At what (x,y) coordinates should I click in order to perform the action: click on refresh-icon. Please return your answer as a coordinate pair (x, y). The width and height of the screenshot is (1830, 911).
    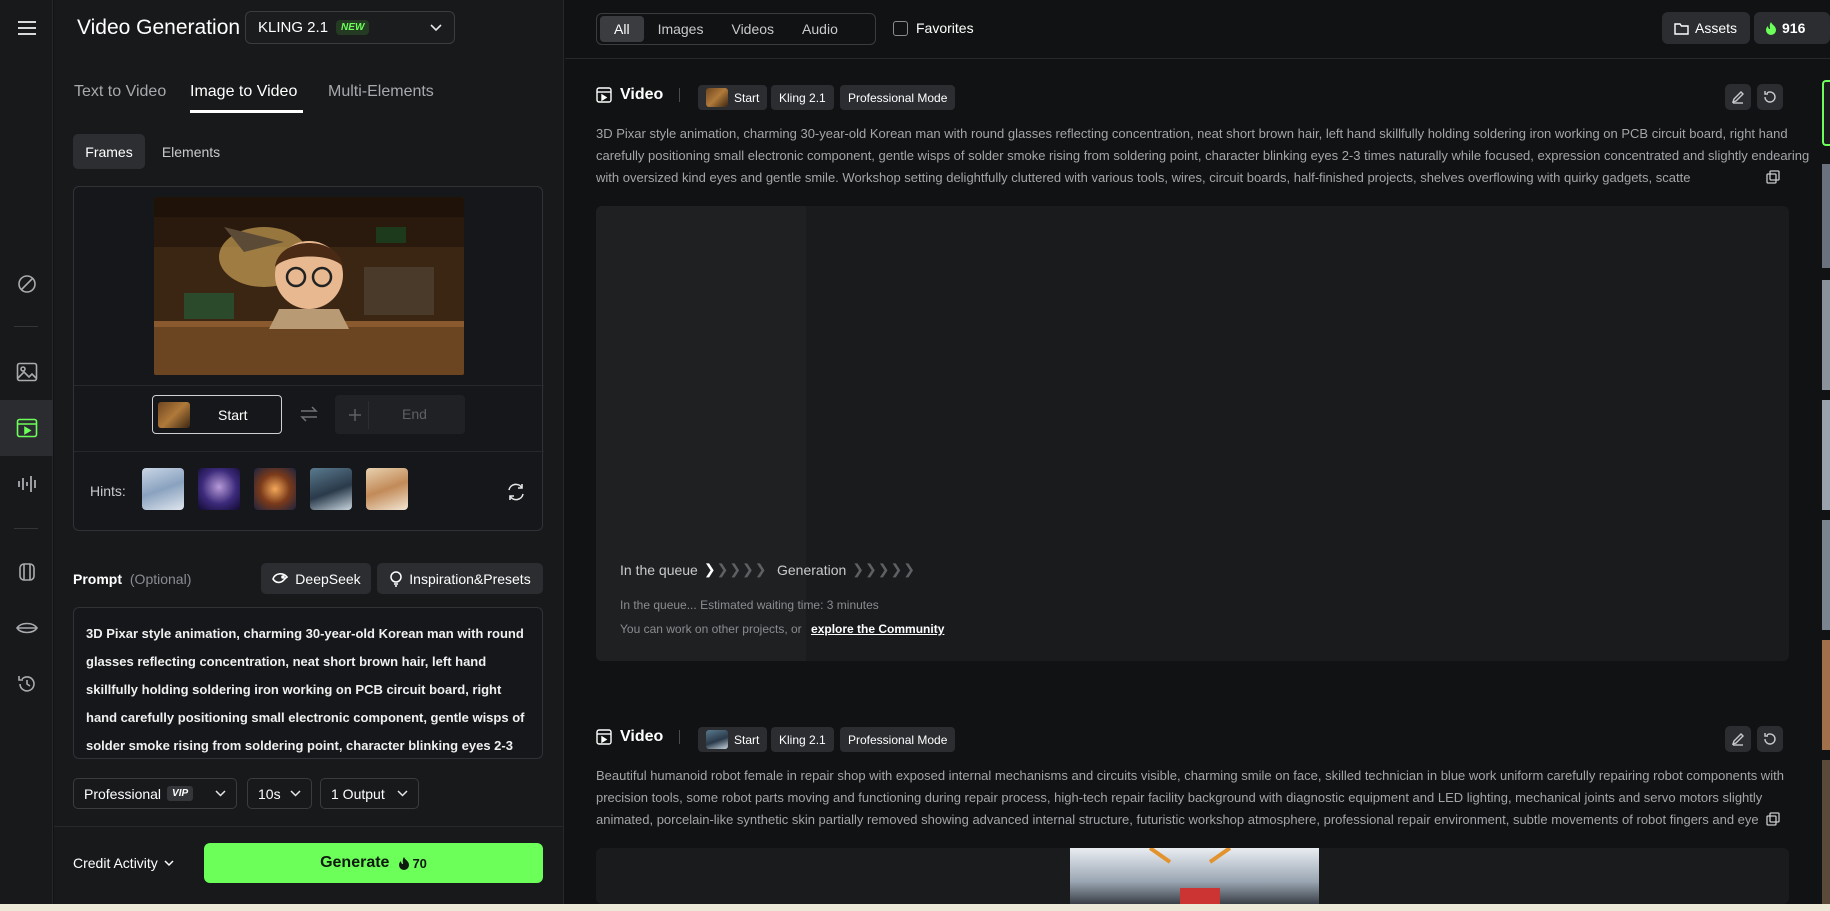
    Looking at the image, I should click on (516, 492).